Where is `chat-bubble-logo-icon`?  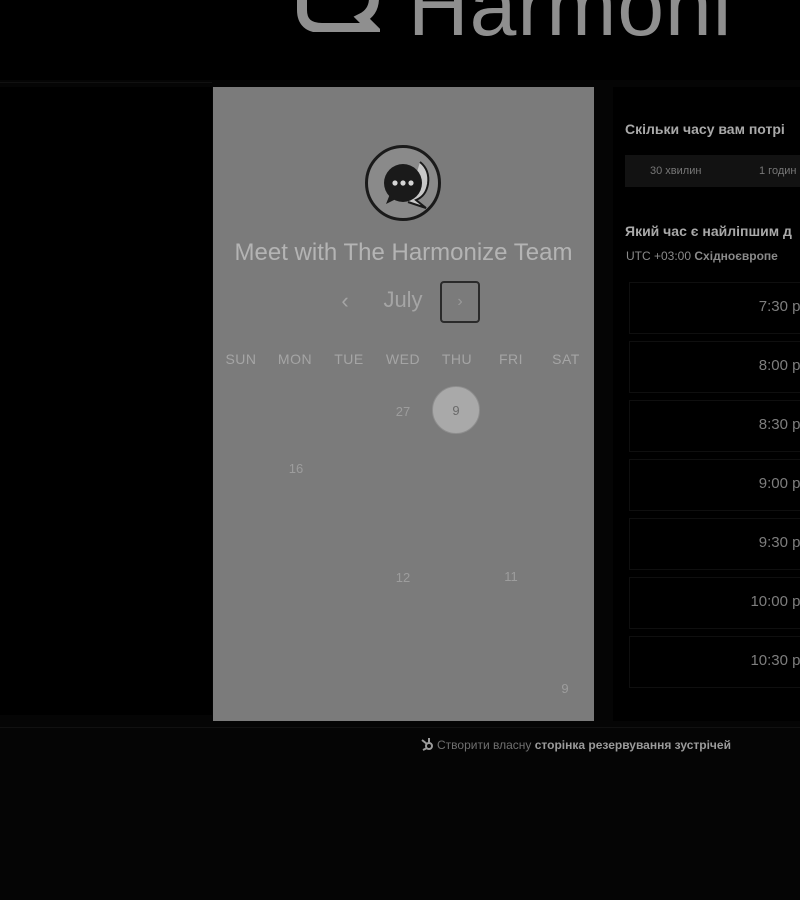
chat-bubble-logo-icon is located at coordinates (338, 16).